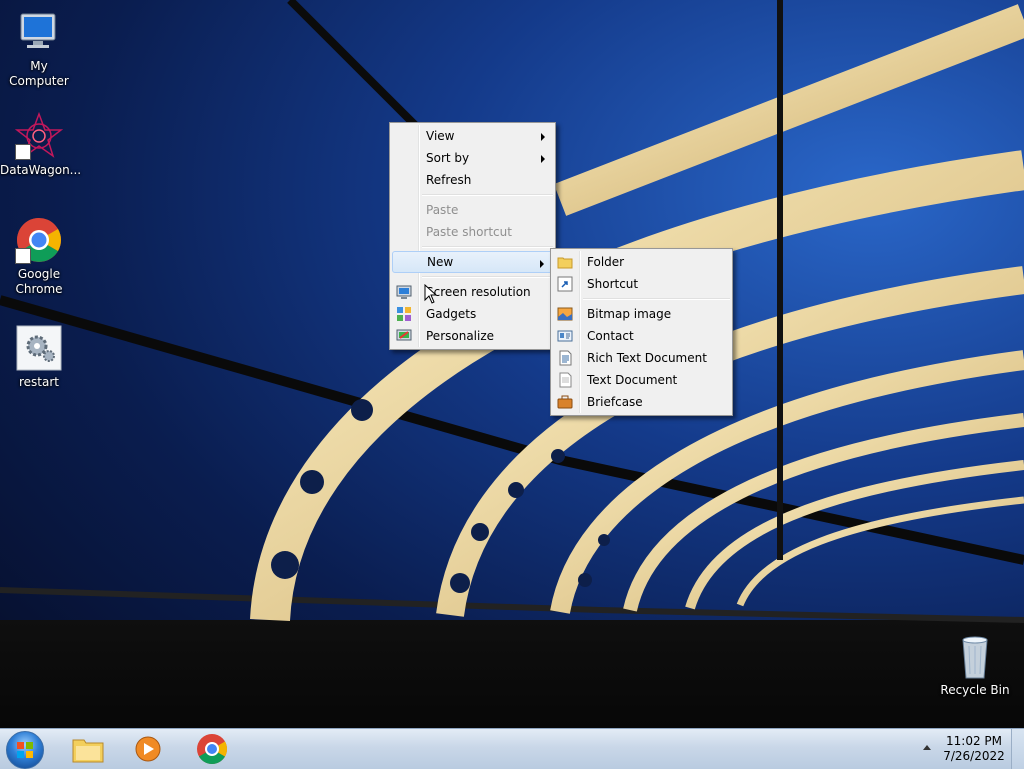 This screenshot has width=1024, height=772. Describe the element at coordinates (39, 281) in the screenshot. I see `desktop-icon-label: Google Chrome` at that location.